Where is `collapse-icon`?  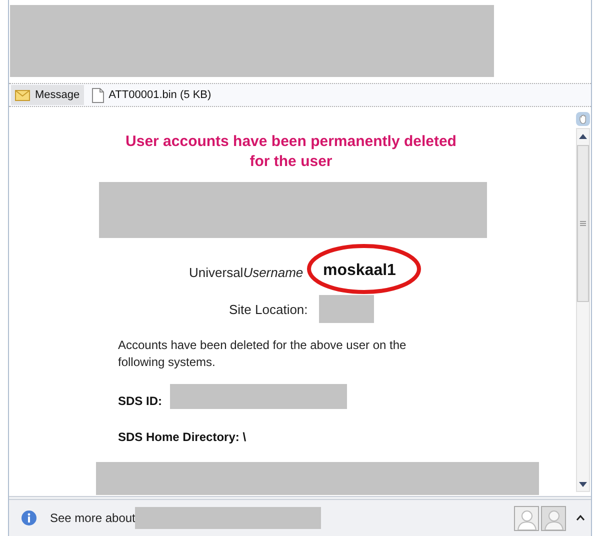
collapse-icon is located at coordinates (580, 518).